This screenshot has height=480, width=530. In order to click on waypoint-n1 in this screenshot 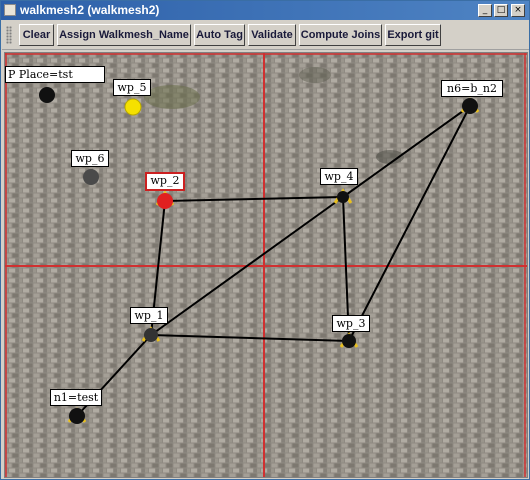, I will do `click(77, 415)`.